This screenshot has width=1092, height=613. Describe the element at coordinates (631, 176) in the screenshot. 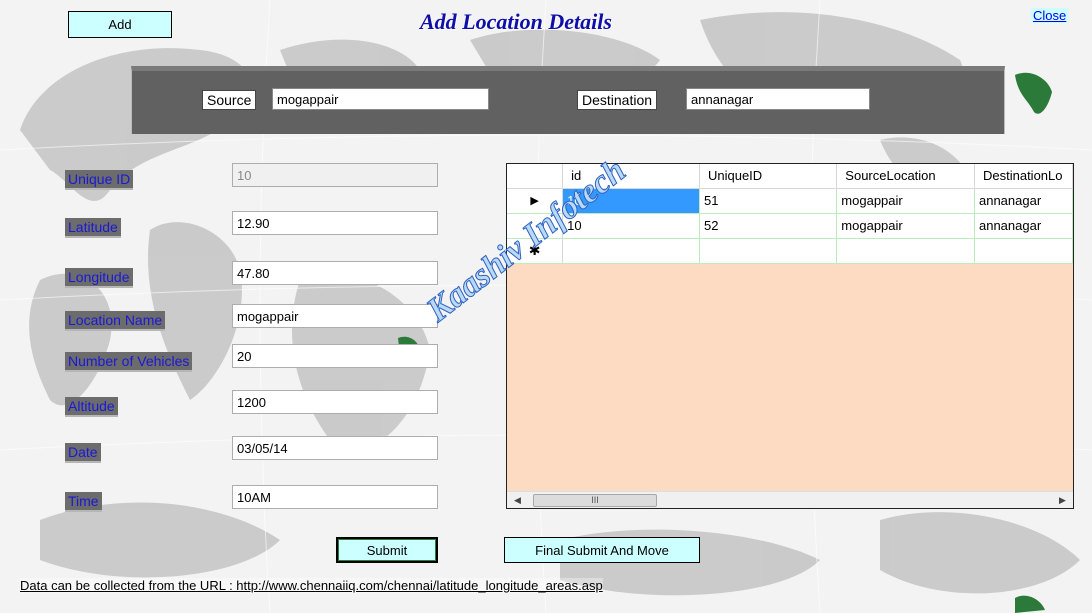

I see `column-header-id: id` at that location.